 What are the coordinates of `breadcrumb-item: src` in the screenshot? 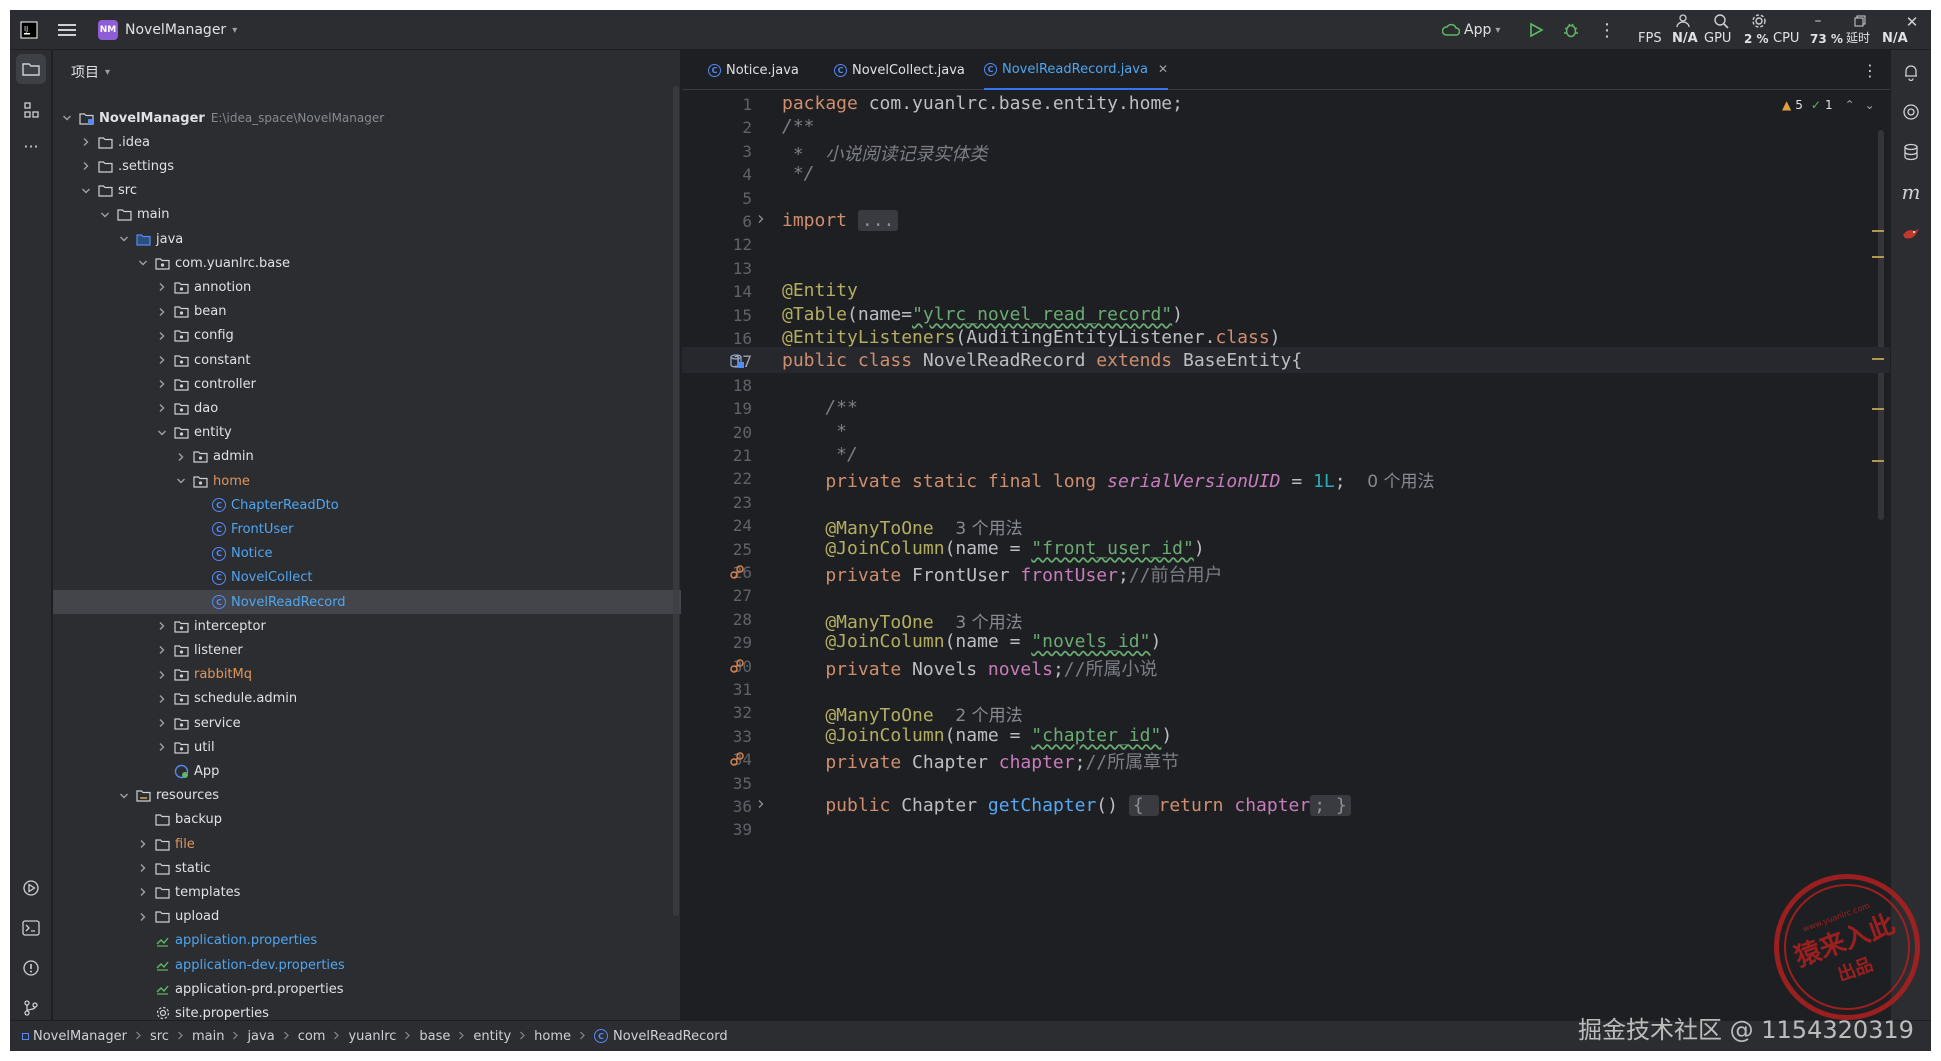 It's located at (159, 1036).